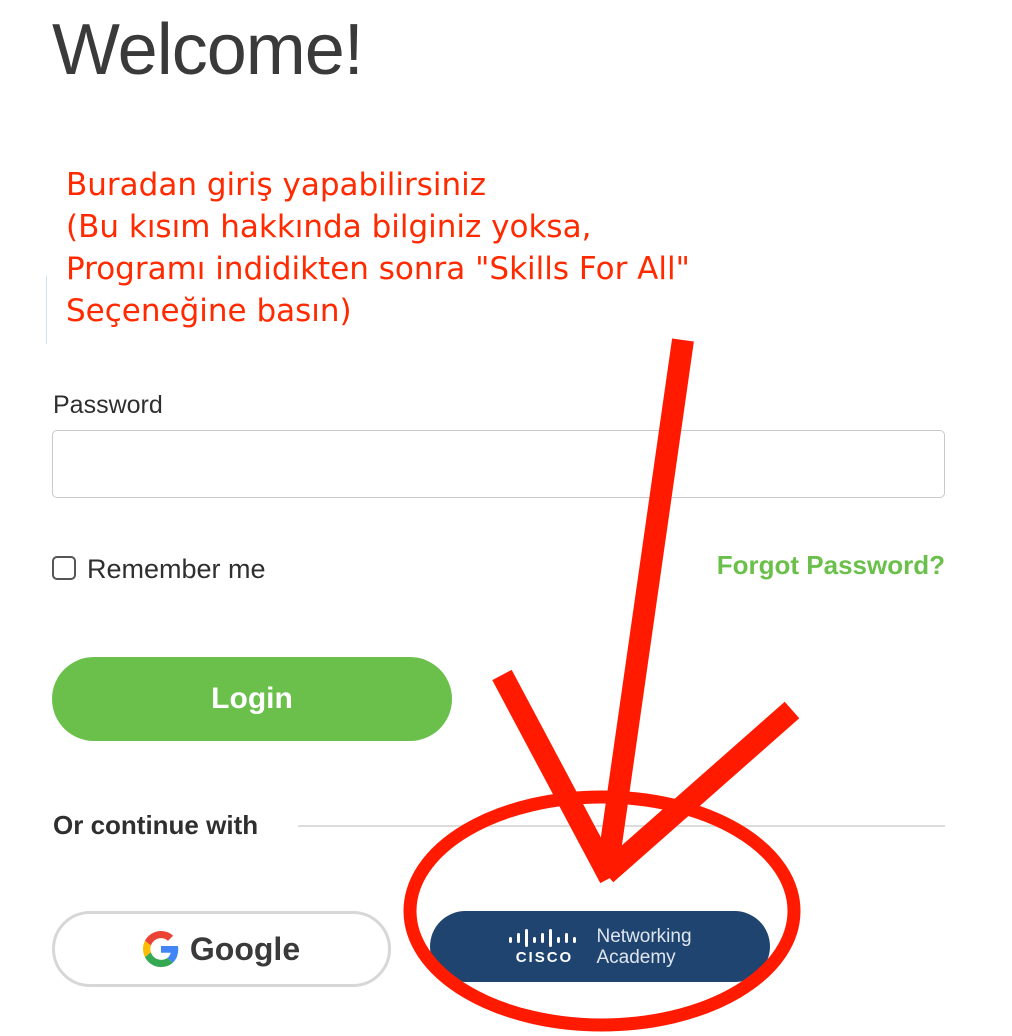  What do you see at coordinates (498, 464) in the screenshot?
I see `password-input` at bounding box center [498, 464].